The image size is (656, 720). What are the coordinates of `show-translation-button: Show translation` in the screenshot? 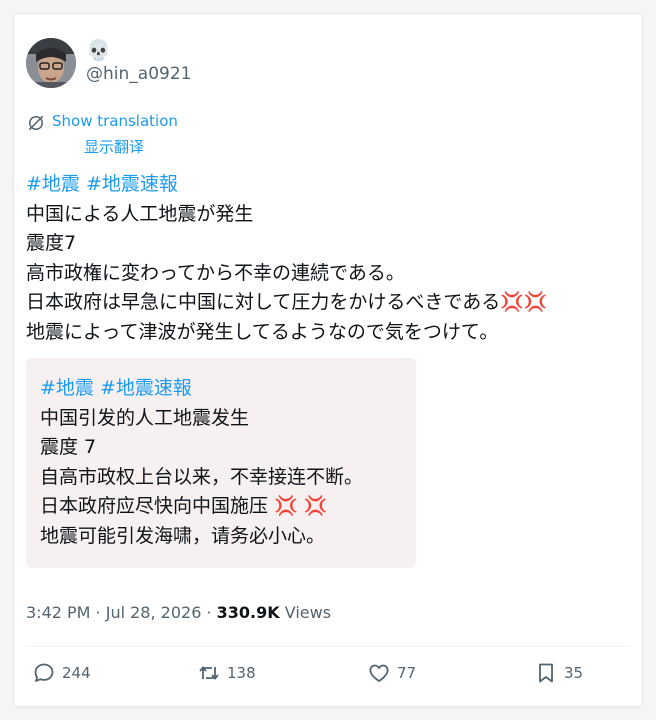 It's located at (102, 121).